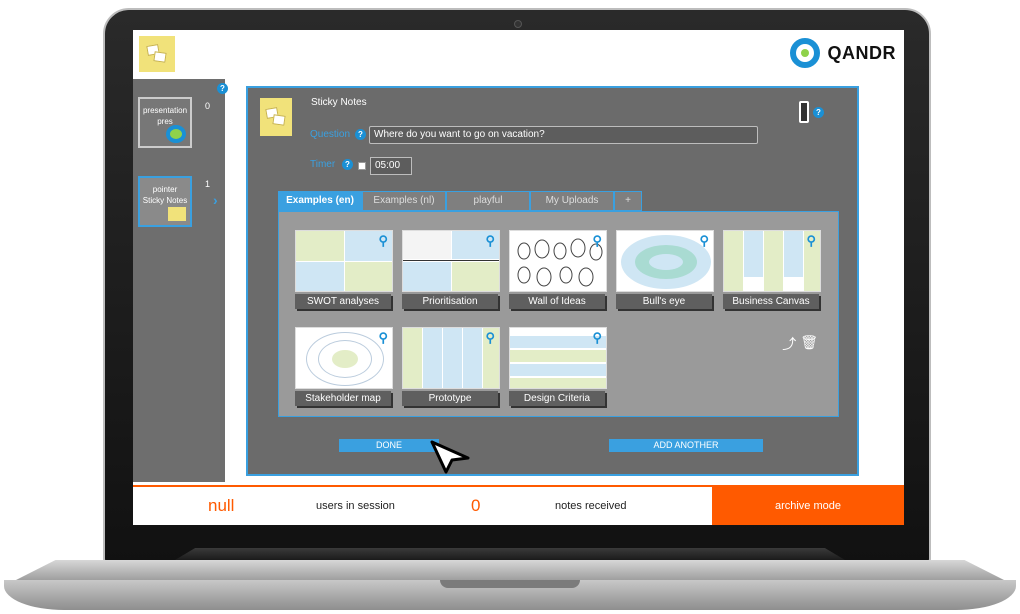 The image size is (1020, 614). I want to click on add-another-button: ADD ANOTHER, so click(686, 445).